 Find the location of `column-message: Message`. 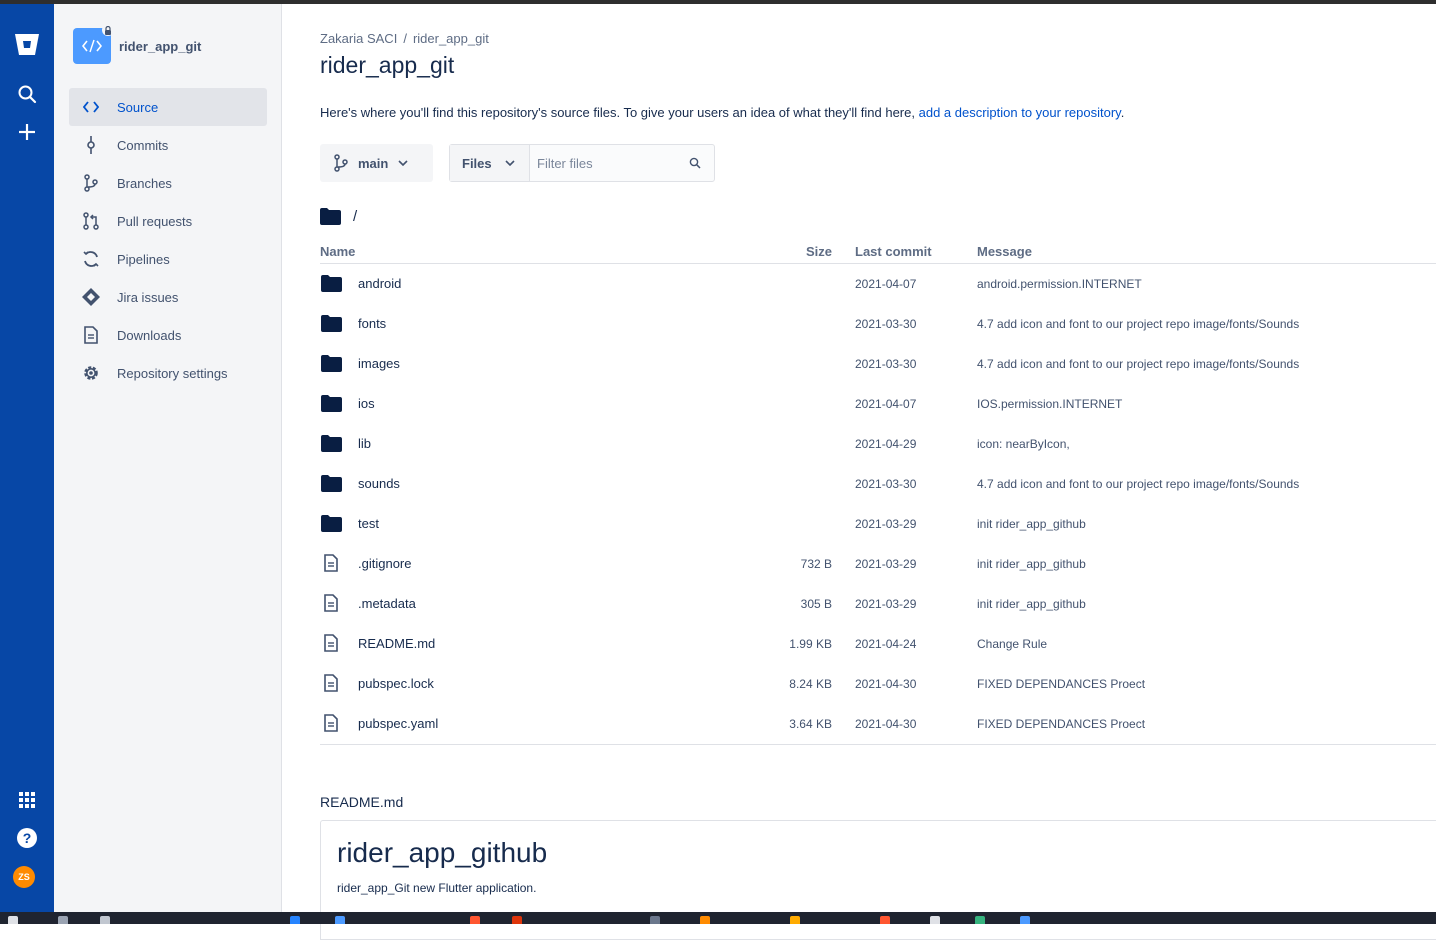

column-message: Message is located at coordinates (1004, 251).